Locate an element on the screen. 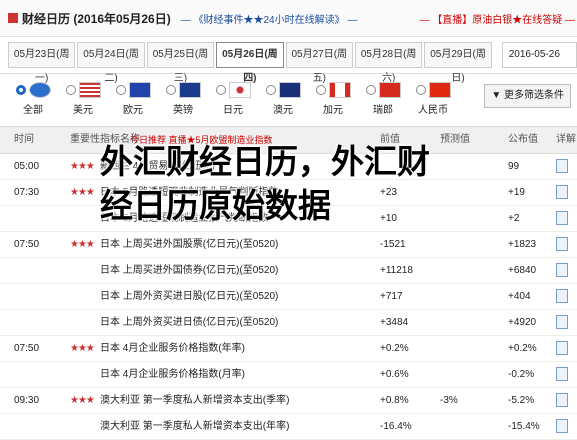  swiss-flag-icon is located at coordinates (389, 90).